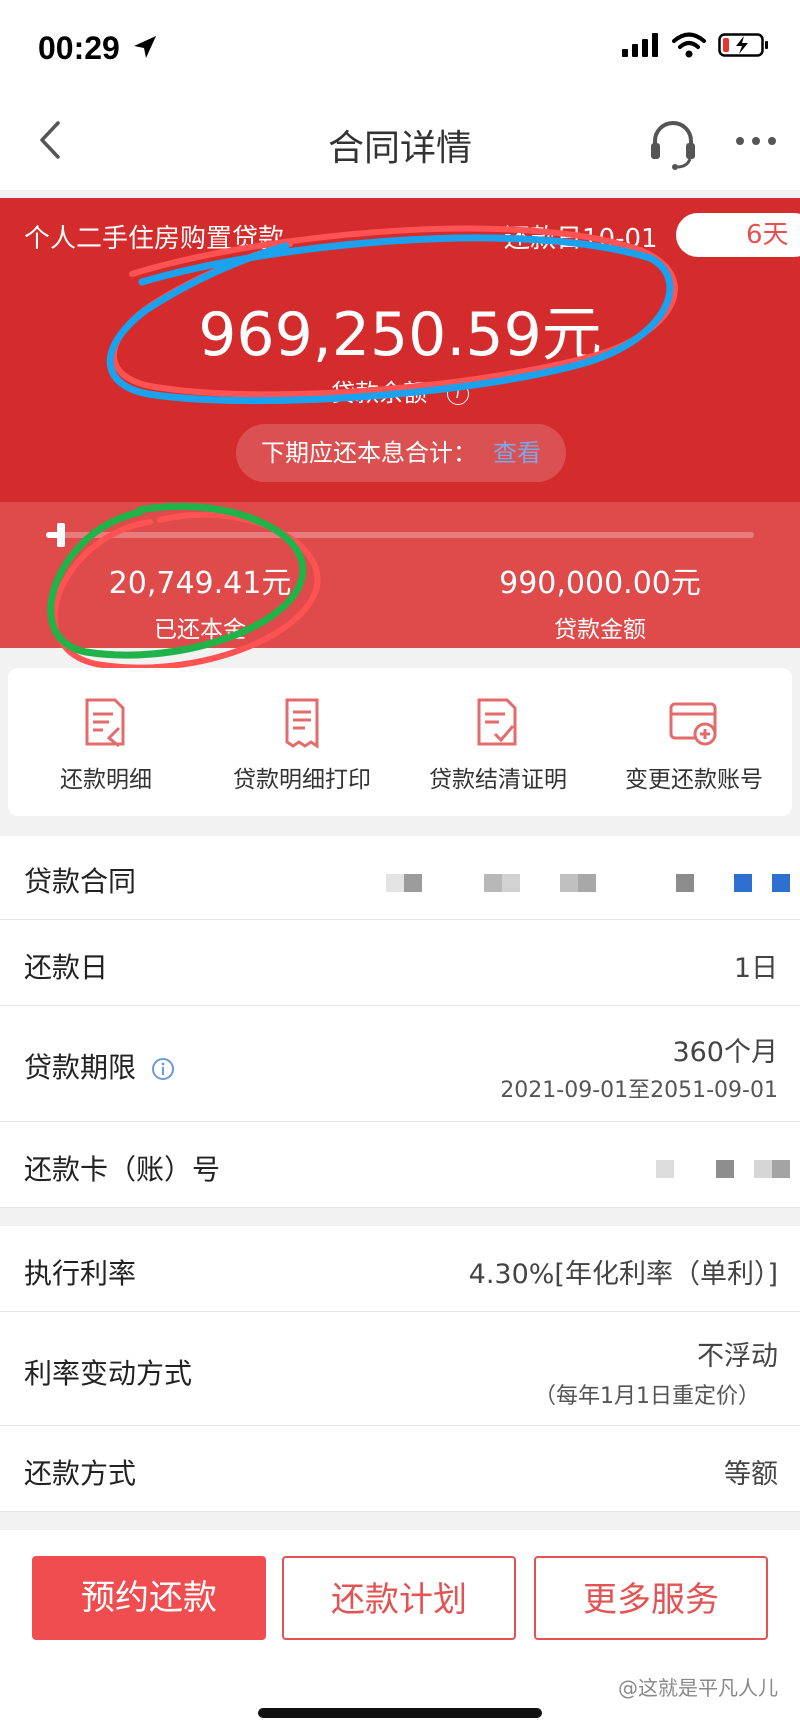  I want to click on rate-change-row: 利率变动方式 不浮动 （每年1月1日重定价）, so click(400, 1369).